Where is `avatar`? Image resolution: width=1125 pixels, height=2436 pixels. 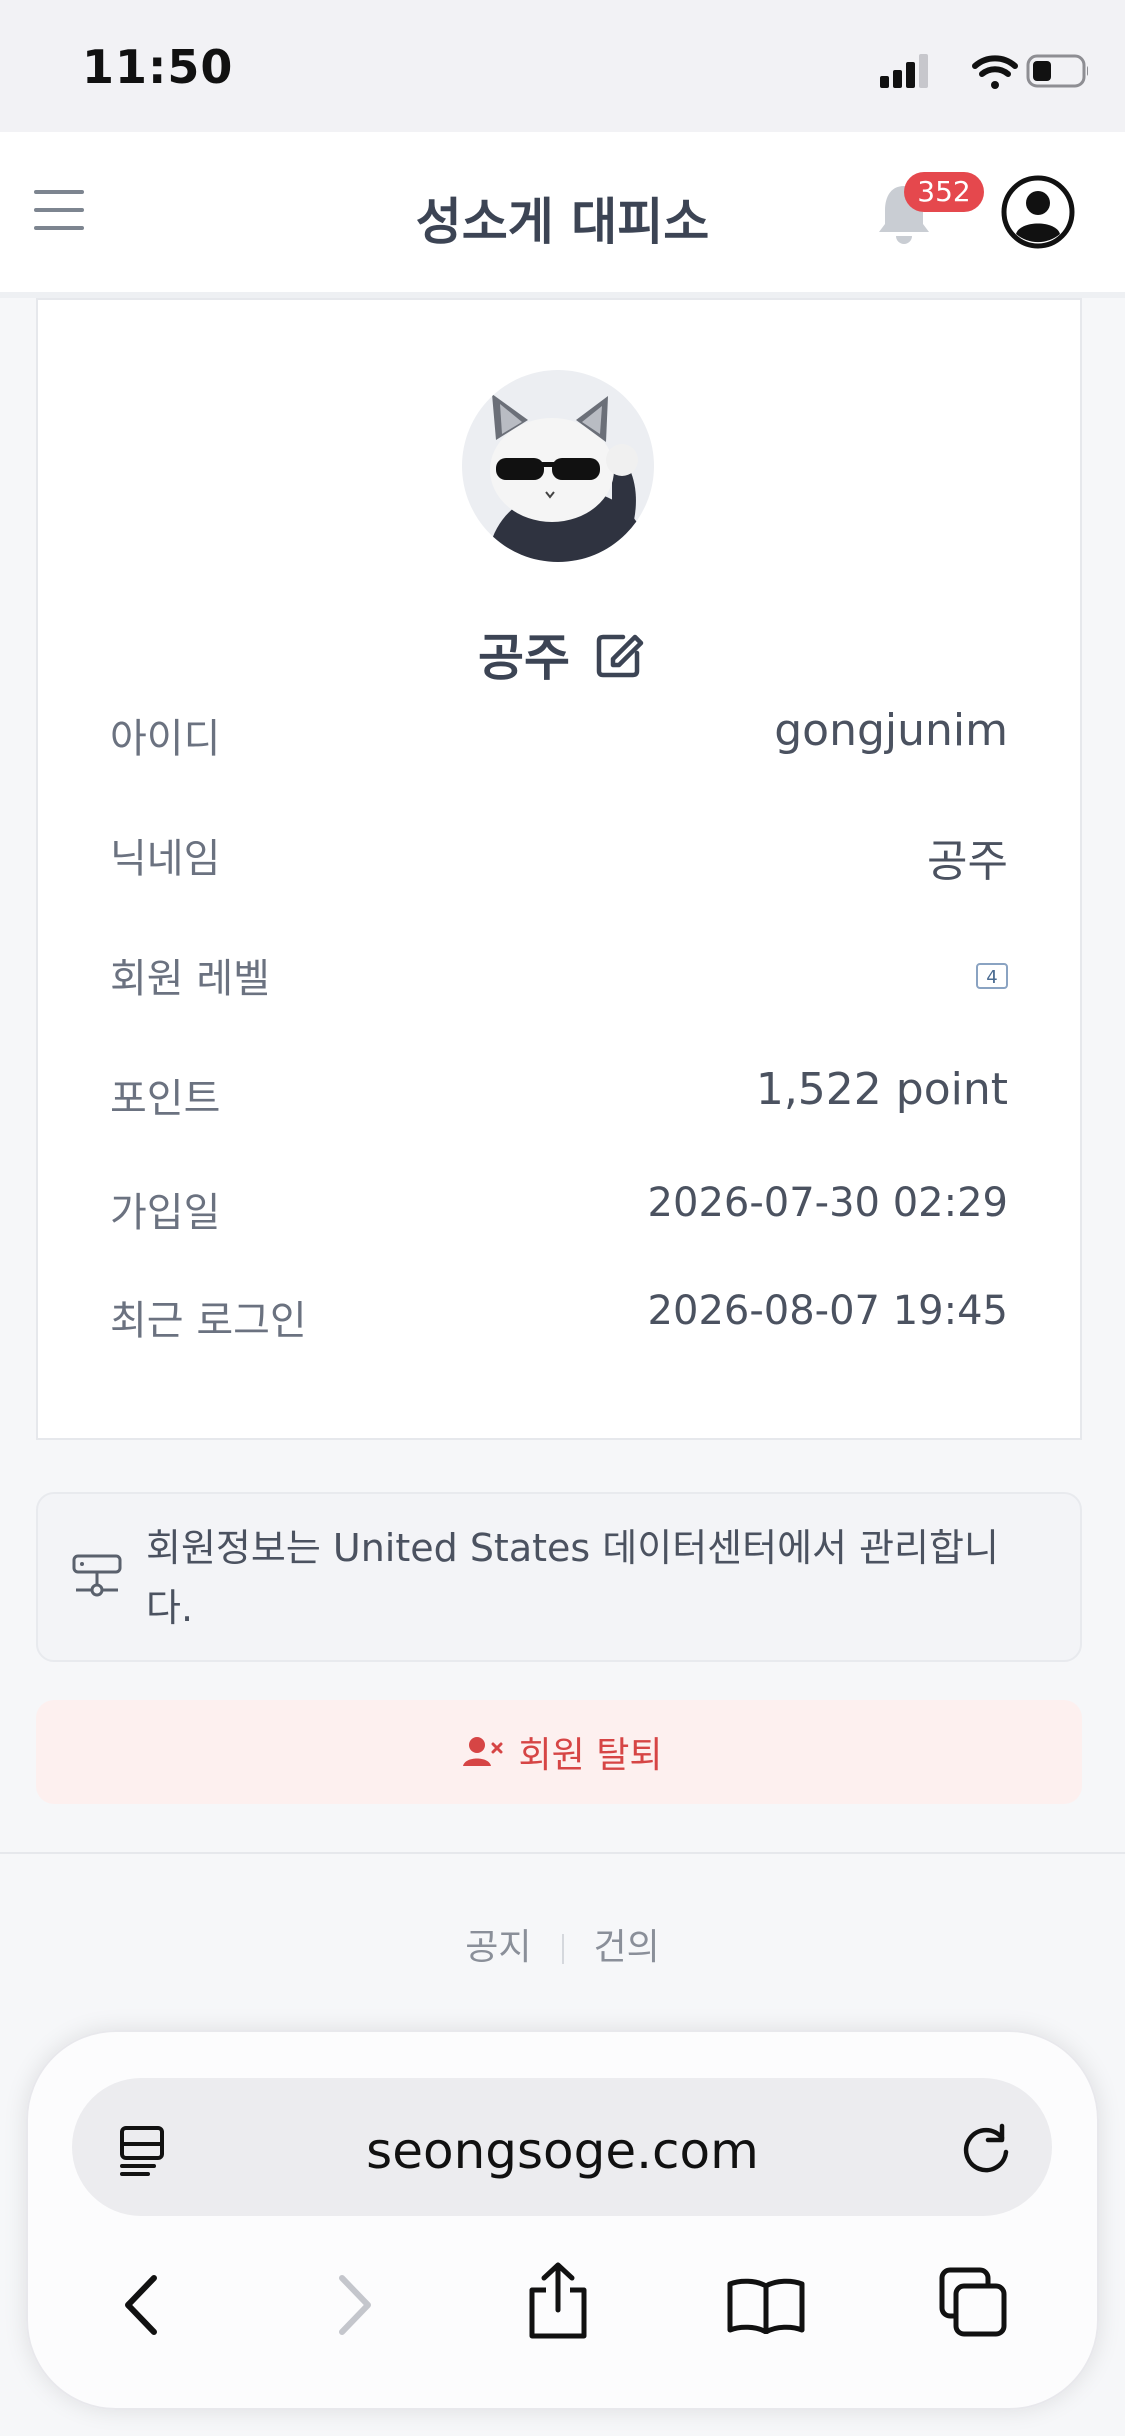
avatar is located at coordinates (558, 466).